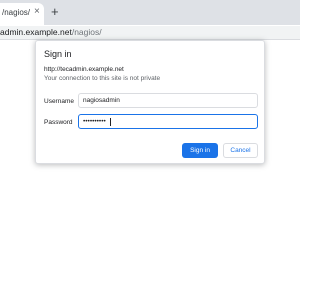  I want to click on username-label: Username, so click(59, 101).